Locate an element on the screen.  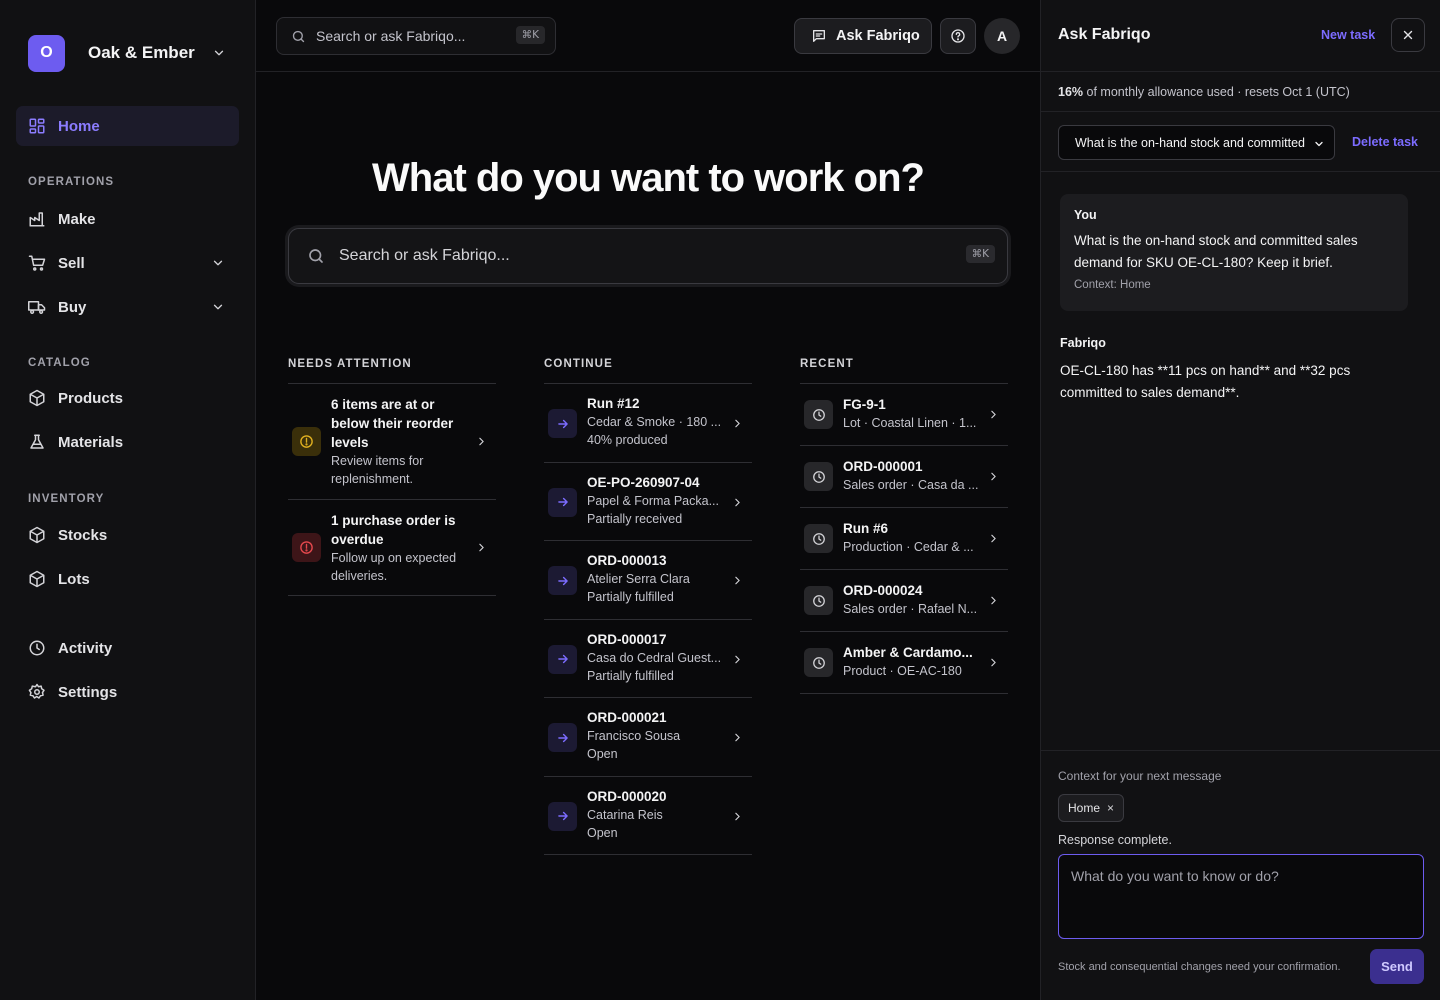
ask-fabriqo-button: Ask Fabriqo is located at coordinates (863, 36).